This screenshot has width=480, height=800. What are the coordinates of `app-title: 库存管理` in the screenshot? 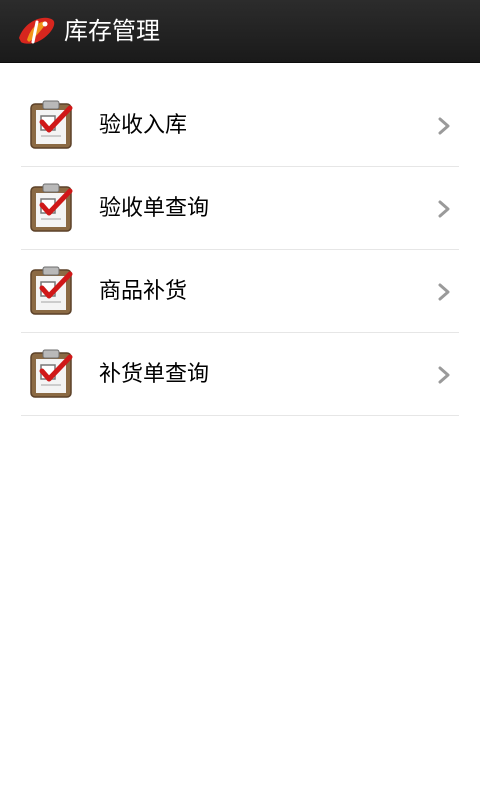 It's located at (112, 31).